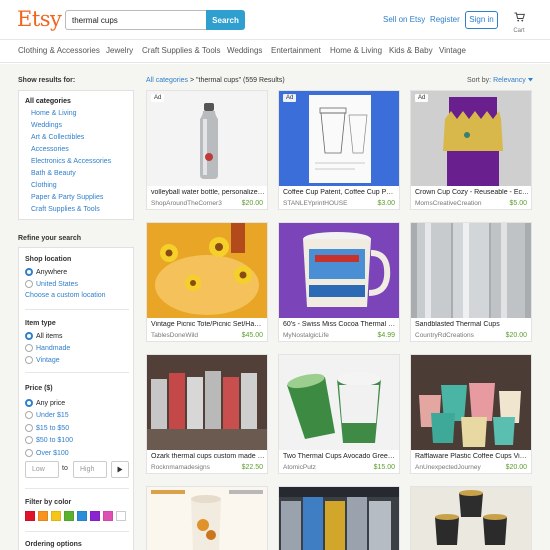 Image resolution: width=550 pixels, height=550 pixels. What do you see at coordinates (90, 469) in the screenshot?
I see `price-high-input: High` at bounding box center [90, 469].